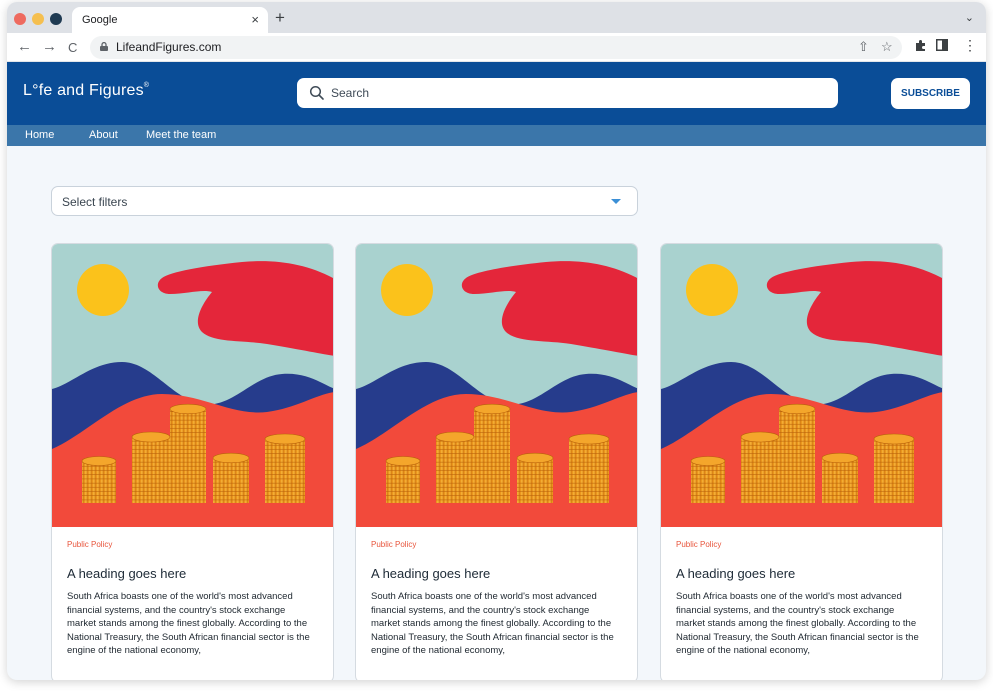 Image resolution: width=993 pixels, height=691 pixels. What do you see at coordinates (920, 45) in the screenshot?
I see `puzzle-icon` at bounding box center [920, 45].